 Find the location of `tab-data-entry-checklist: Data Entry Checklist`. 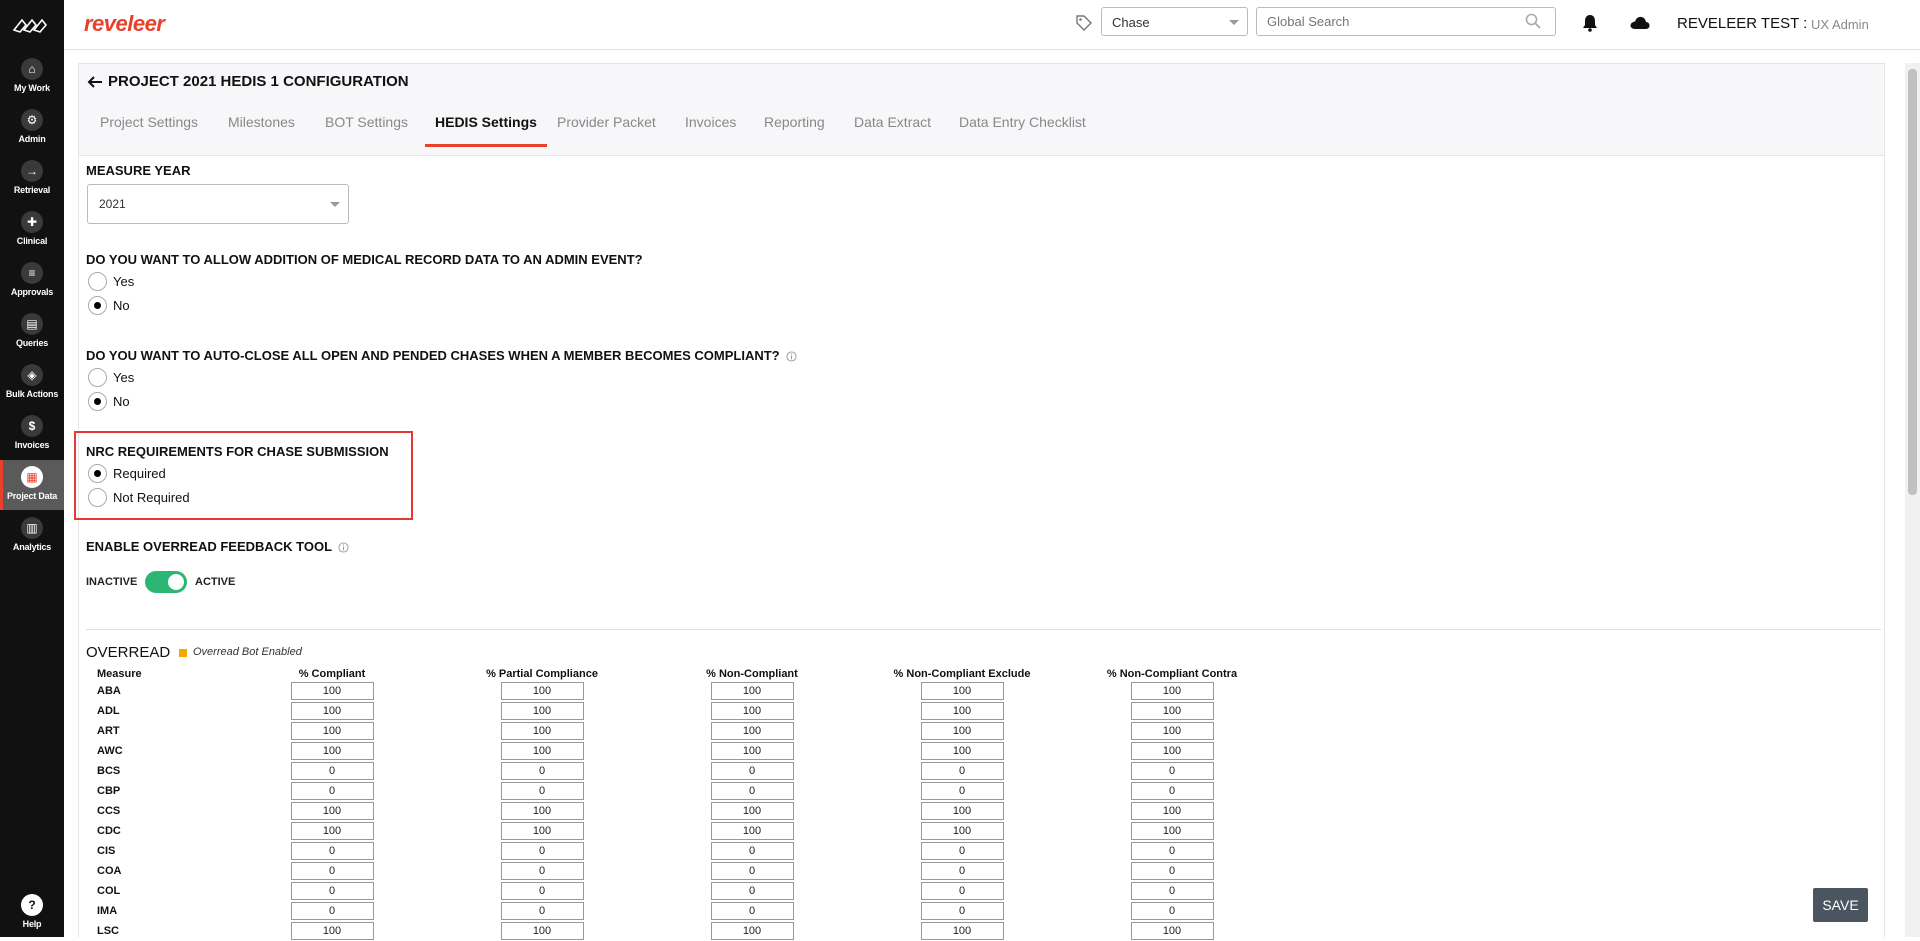

tab-data-entry-checklist: Data Entry Checklist is located at coordinates (1022, 129).